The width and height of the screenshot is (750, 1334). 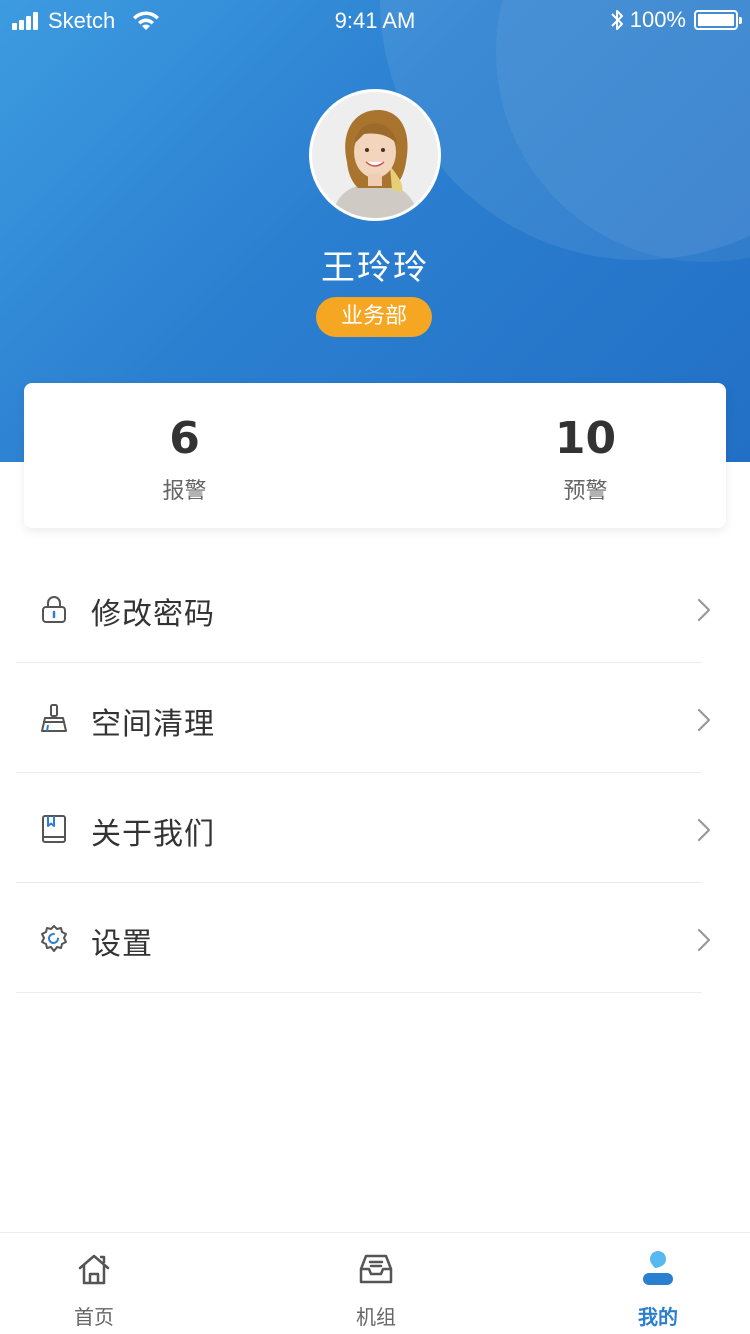 I want to click on warning-stat: 10 预警, so click(x=550, y=455).